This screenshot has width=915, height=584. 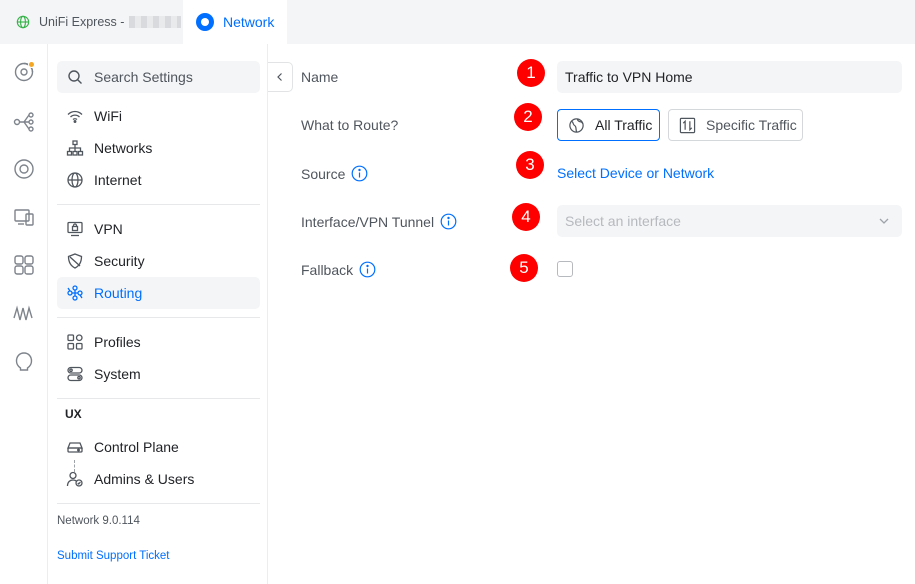 I want to click on sidebar-item-admins-users: Admins & Users, so click(x=158, y=479).